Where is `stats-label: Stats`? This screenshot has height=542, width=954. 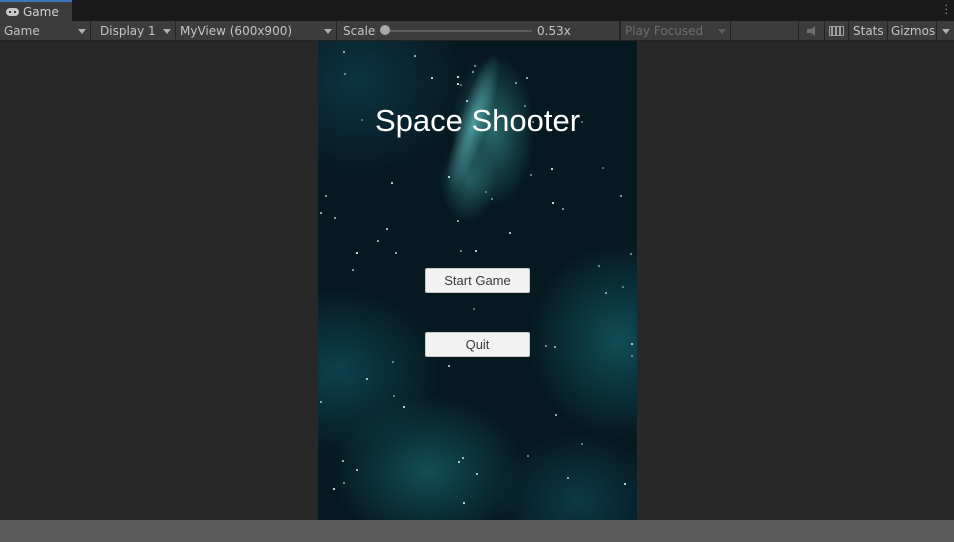 stats-label: Stats is located at coordinates (868, 31).